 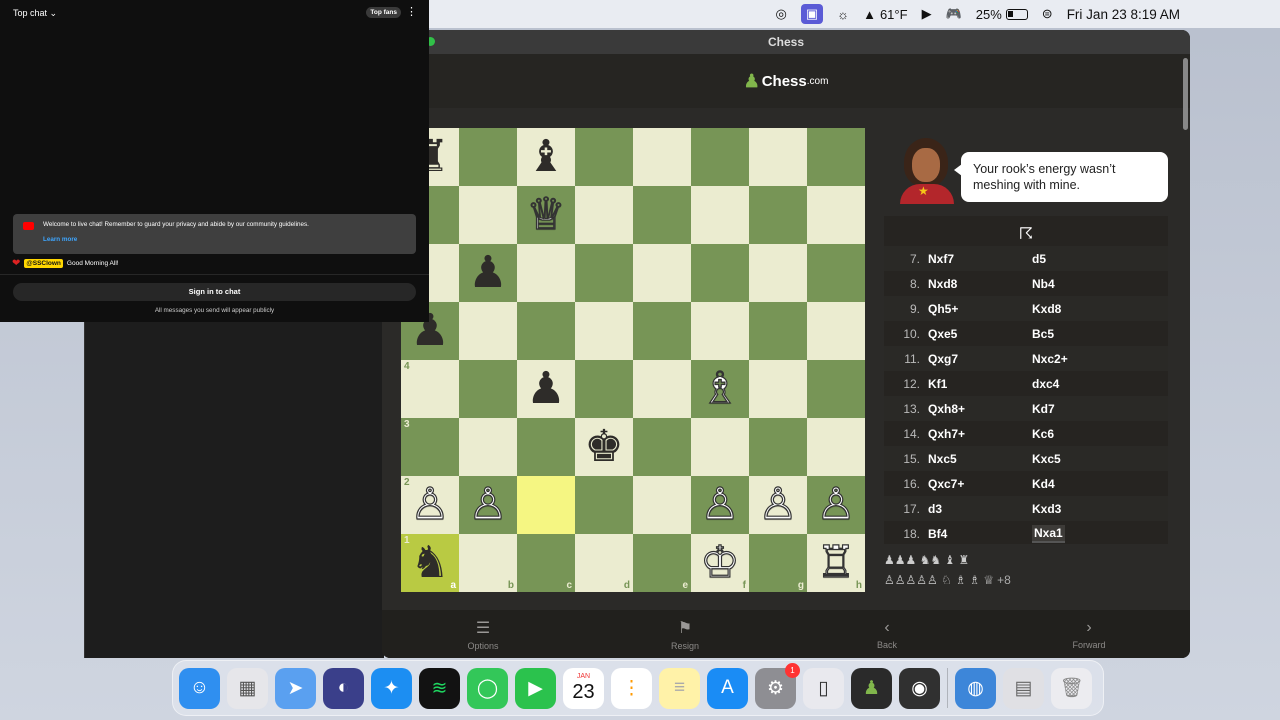 What do you see at coordinates (546, 505) in the screenshot?
I see `square-c2` at bounding box center [546, 505].